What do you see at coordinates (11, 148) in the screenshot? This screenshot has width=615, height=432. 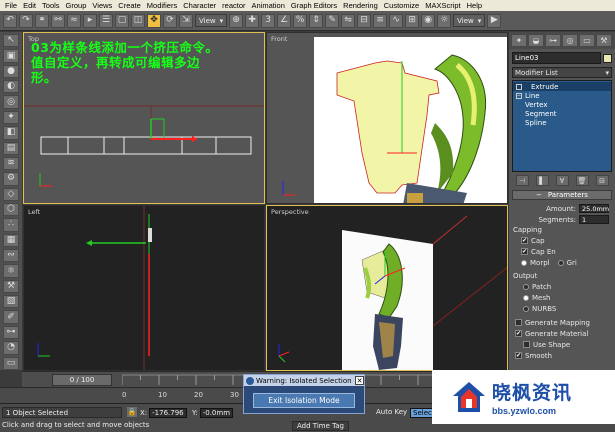 I see `helper-icon: ▤` at bounding box center [11, 148].